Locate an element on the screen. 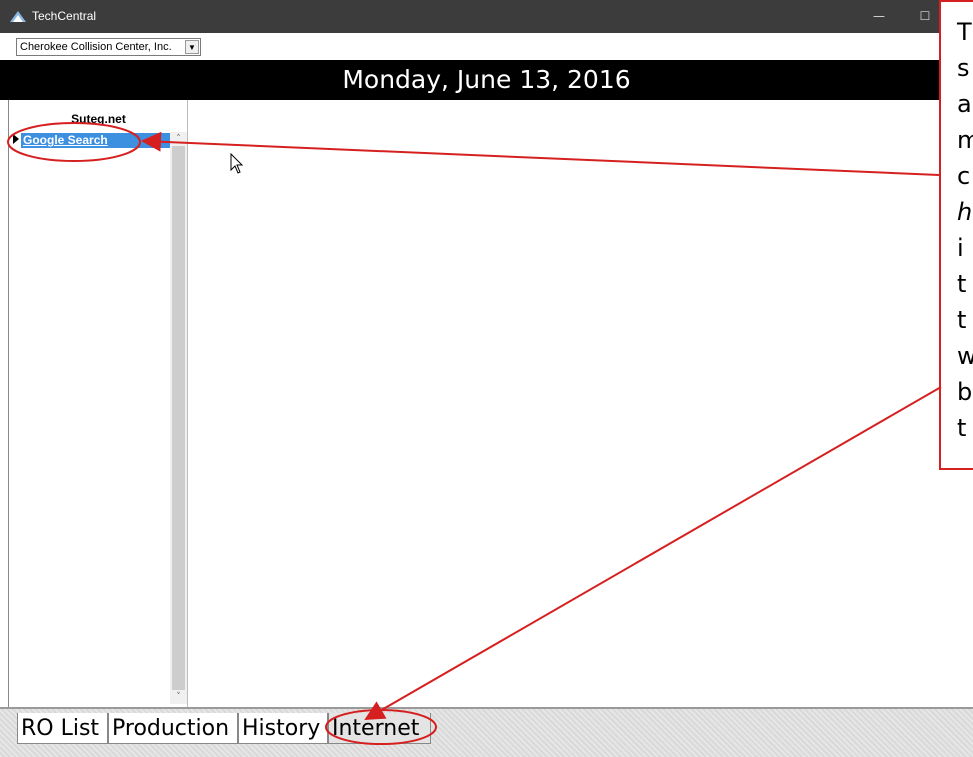 This screenshot has height=757, width=973. callout-text-line: a is located at coordinates (964, 104).